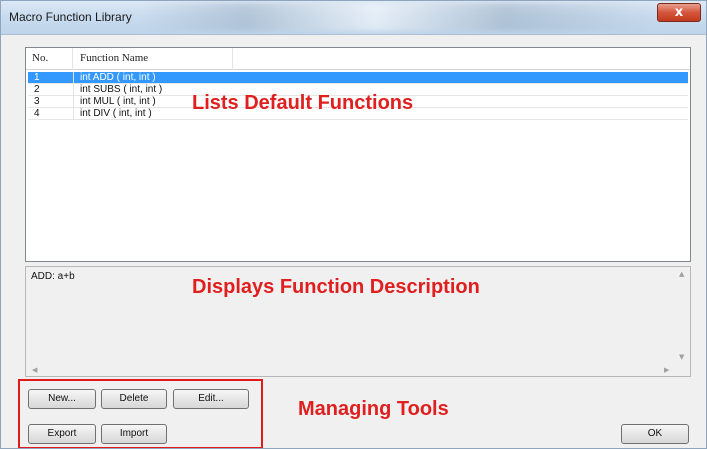  I want to click on list-header: No. Function Name, so click(358, 59).